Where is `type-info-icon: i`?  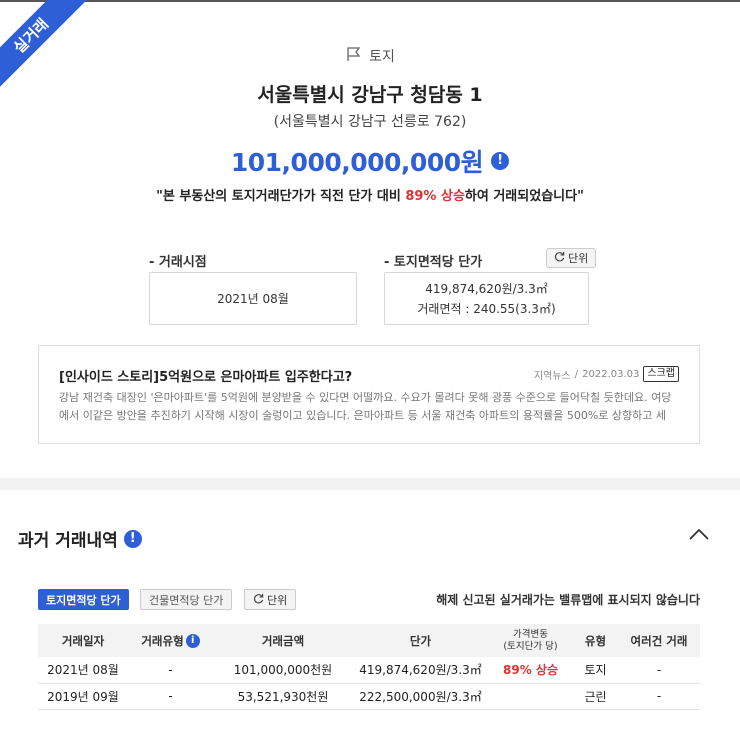
type-info-icon: i is located at coordinates (192, 641).